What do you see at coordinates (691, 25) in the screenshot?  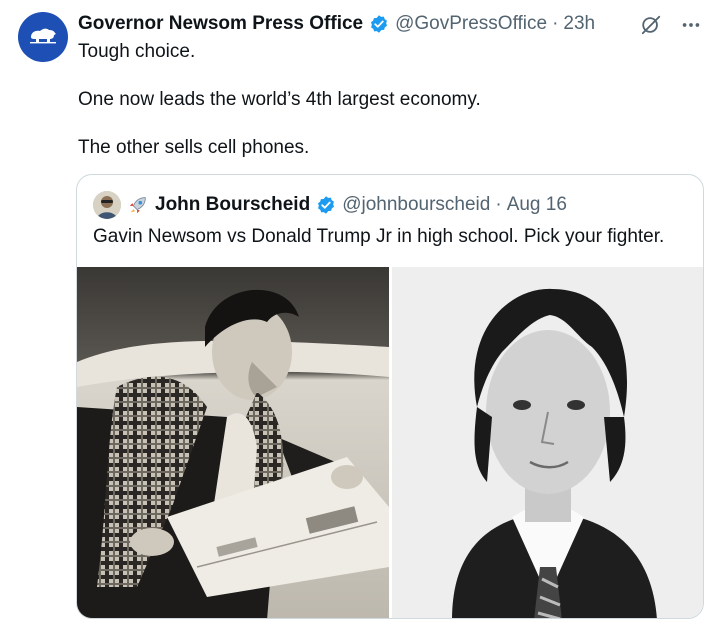 I see `more-options-icon` at bounding box center [691, 25].